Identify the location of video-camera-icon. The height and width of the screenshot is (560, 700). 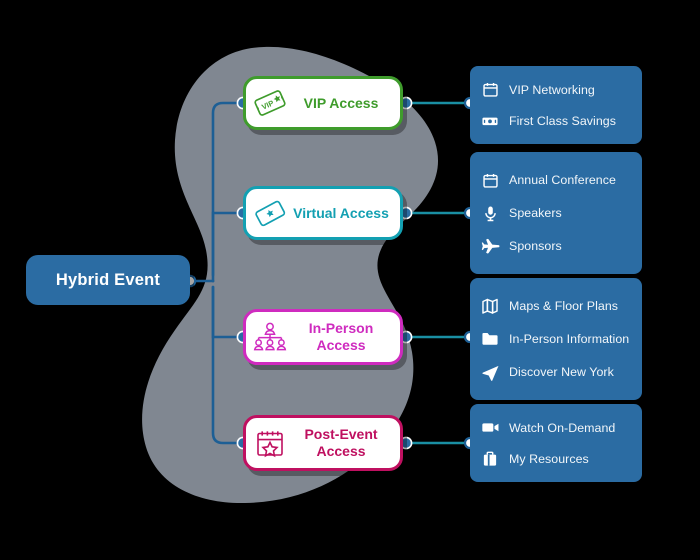
(490, 428).